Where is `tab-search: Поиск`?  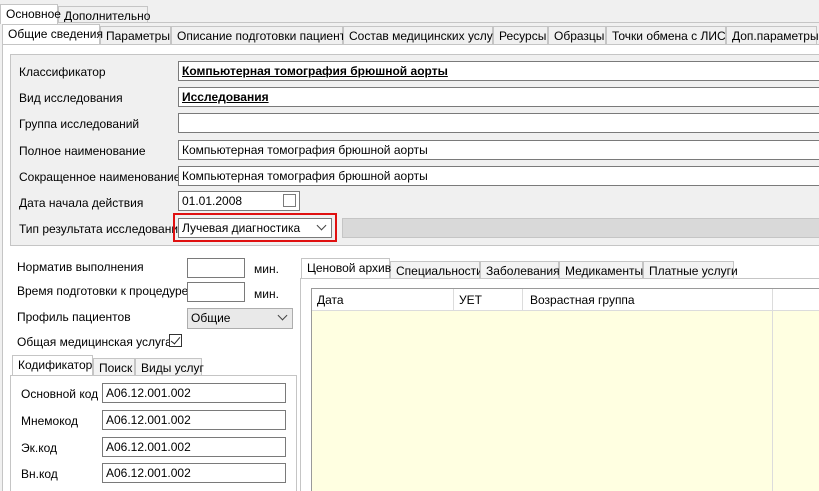 tab-search: Поиск is located at coordinates (114, 367).